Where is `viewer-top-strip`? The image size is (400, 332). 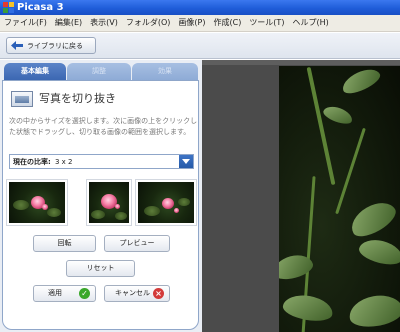
viewer-top-strip is located at coordinates (301, 62).